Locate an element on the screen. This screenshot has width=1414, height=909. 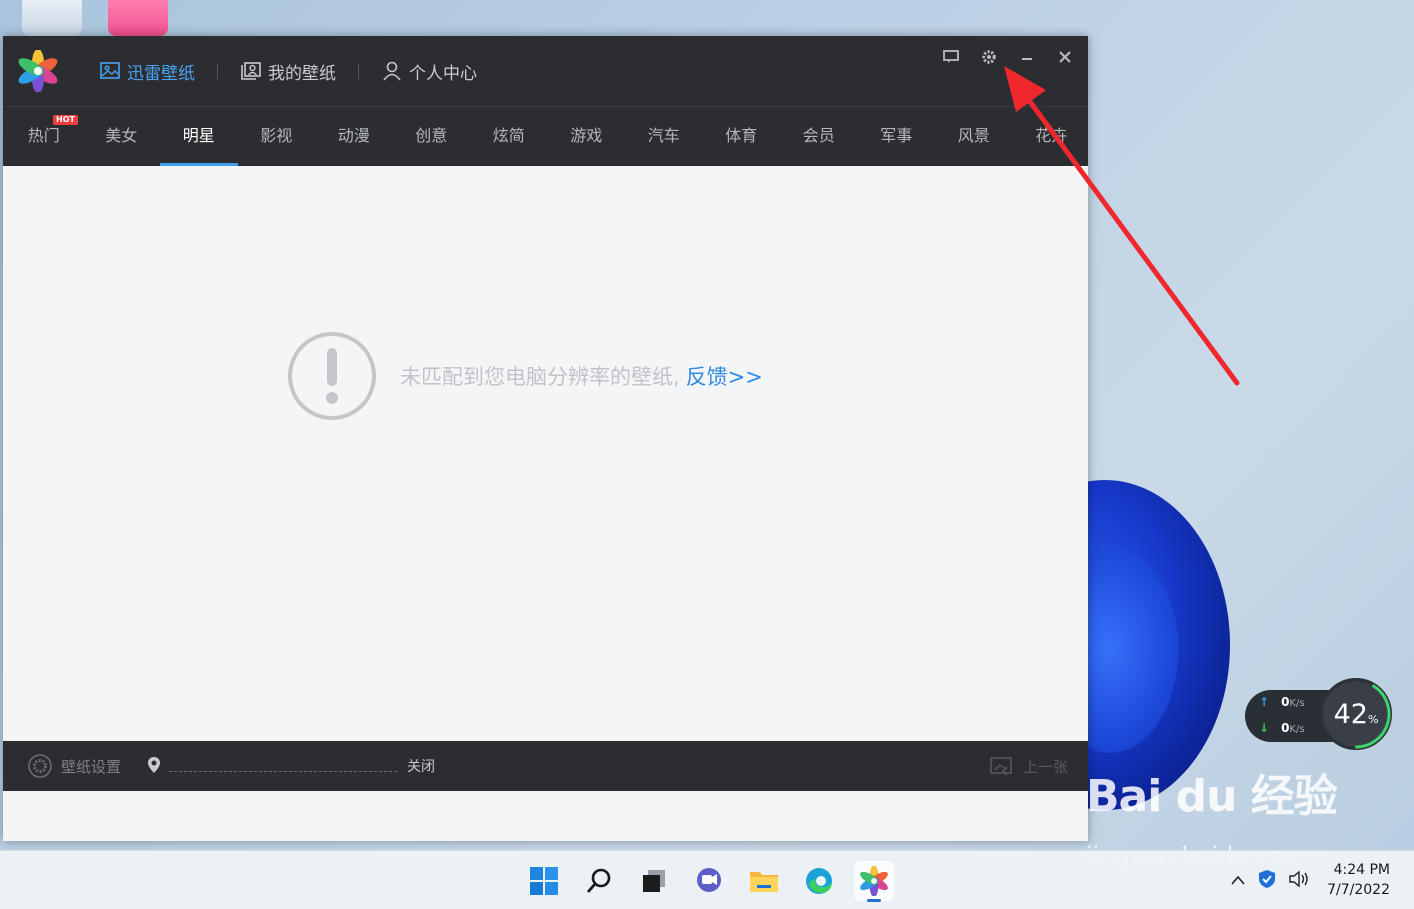
nav-xunlei-wallpaper: 迅雷壁纸 is located at coordinates (147, 71).